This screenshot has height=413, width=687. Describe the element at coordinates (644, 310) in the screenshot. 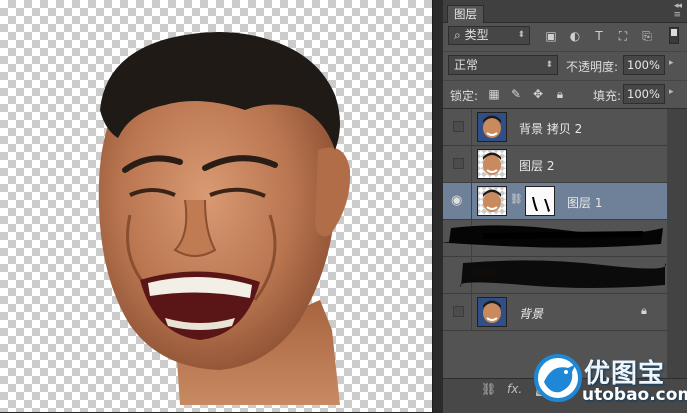

I see `lock-icon: 🔒︎` at that location.